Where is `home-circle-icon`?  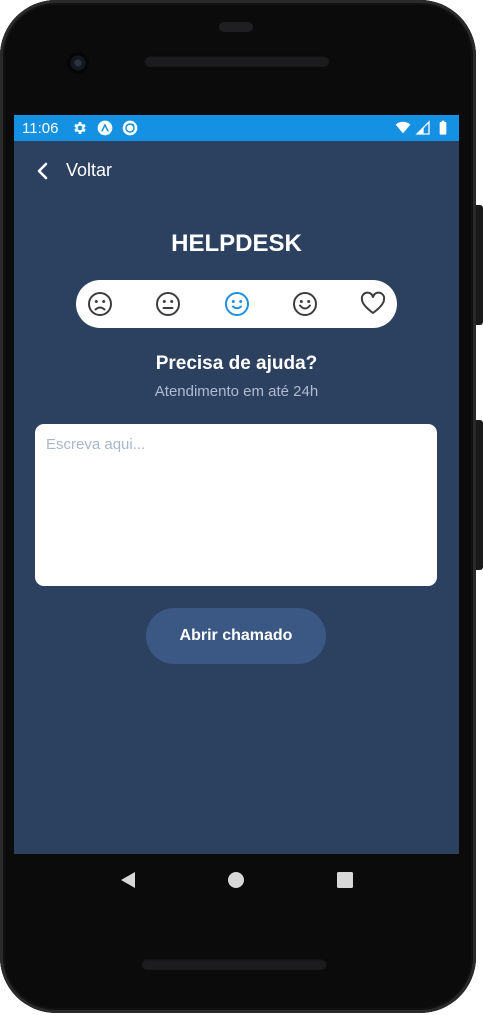
home-circle-icon is located at coordinates (236, 880).